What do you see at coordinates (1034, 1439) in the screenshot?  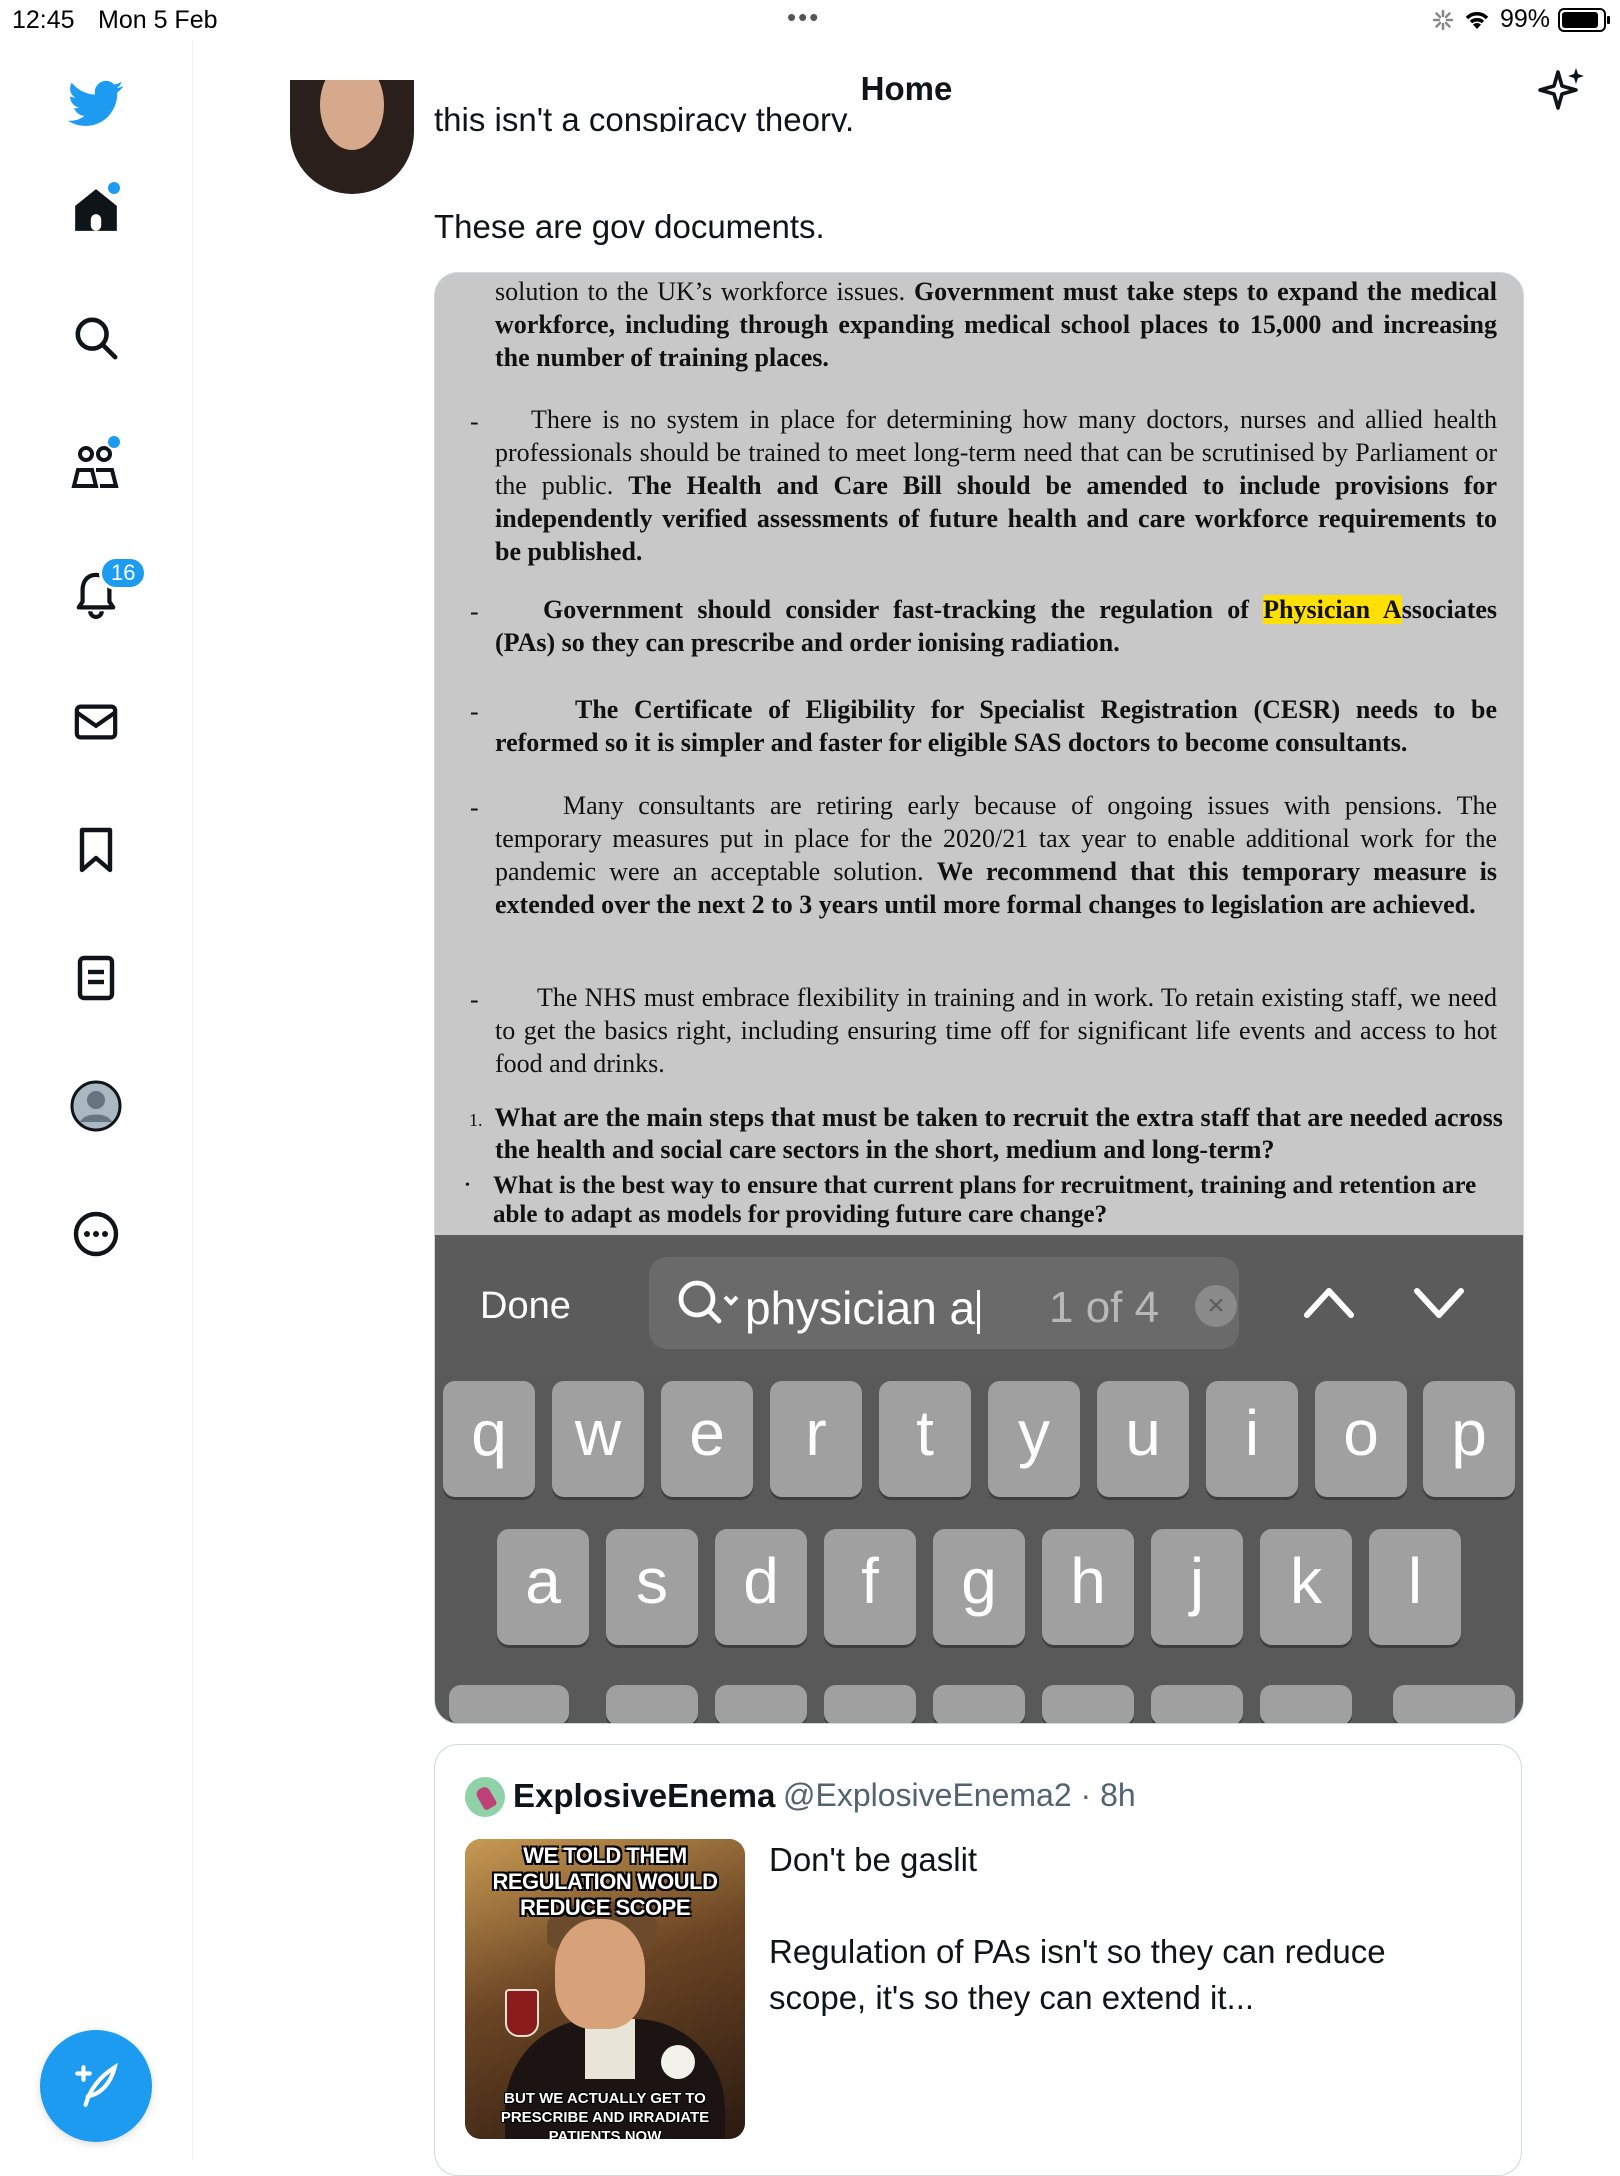 I see `key-y: y` at bounding box center [1034, 1439].